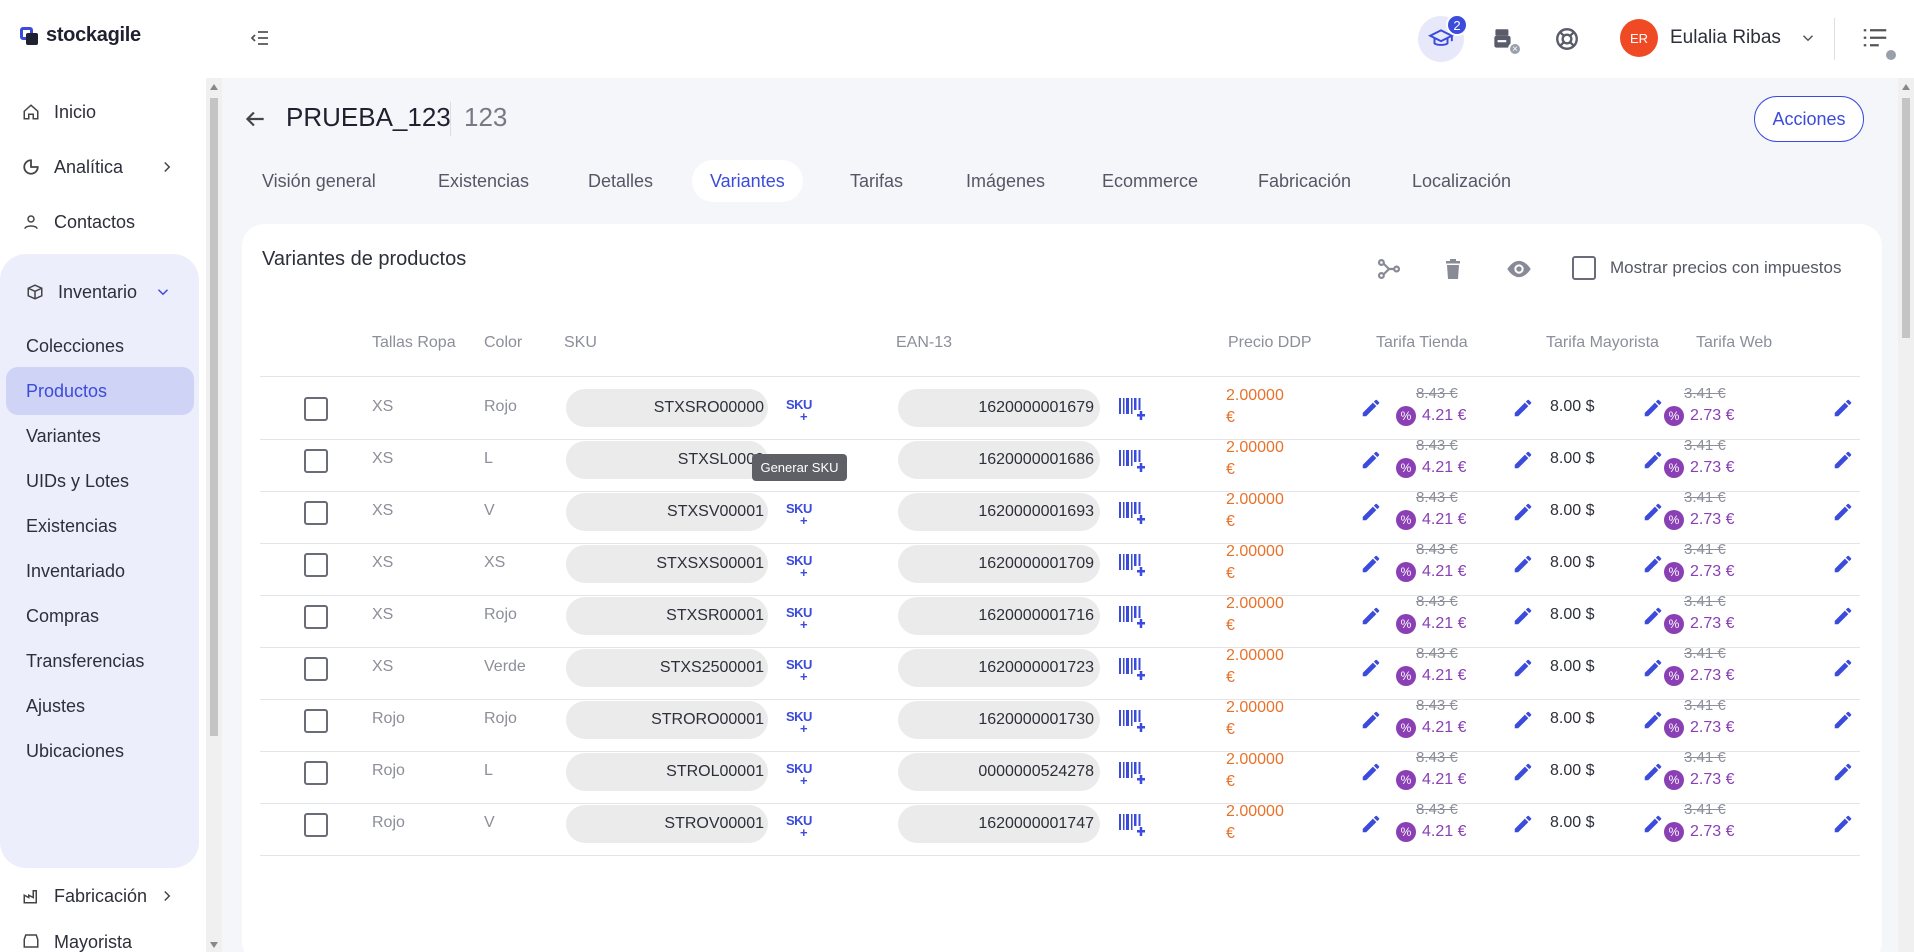 This screenshot has height=952, width=1914. What do you see at coordinates (999, 668) in the screenshot?
I see `ean-field: 1620000001723` at bounding box center [999, 668].